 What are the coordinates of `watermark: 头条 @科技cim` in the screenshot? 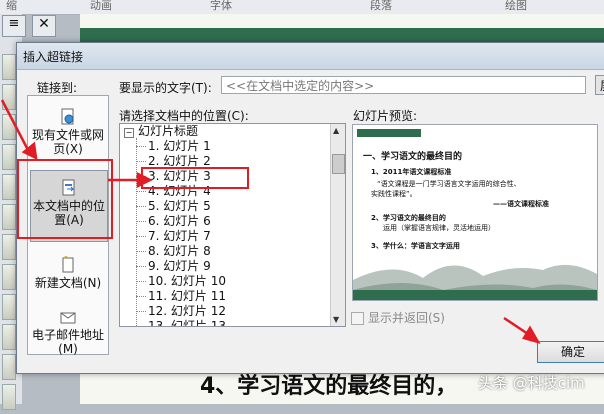 It's located at (531, 383).